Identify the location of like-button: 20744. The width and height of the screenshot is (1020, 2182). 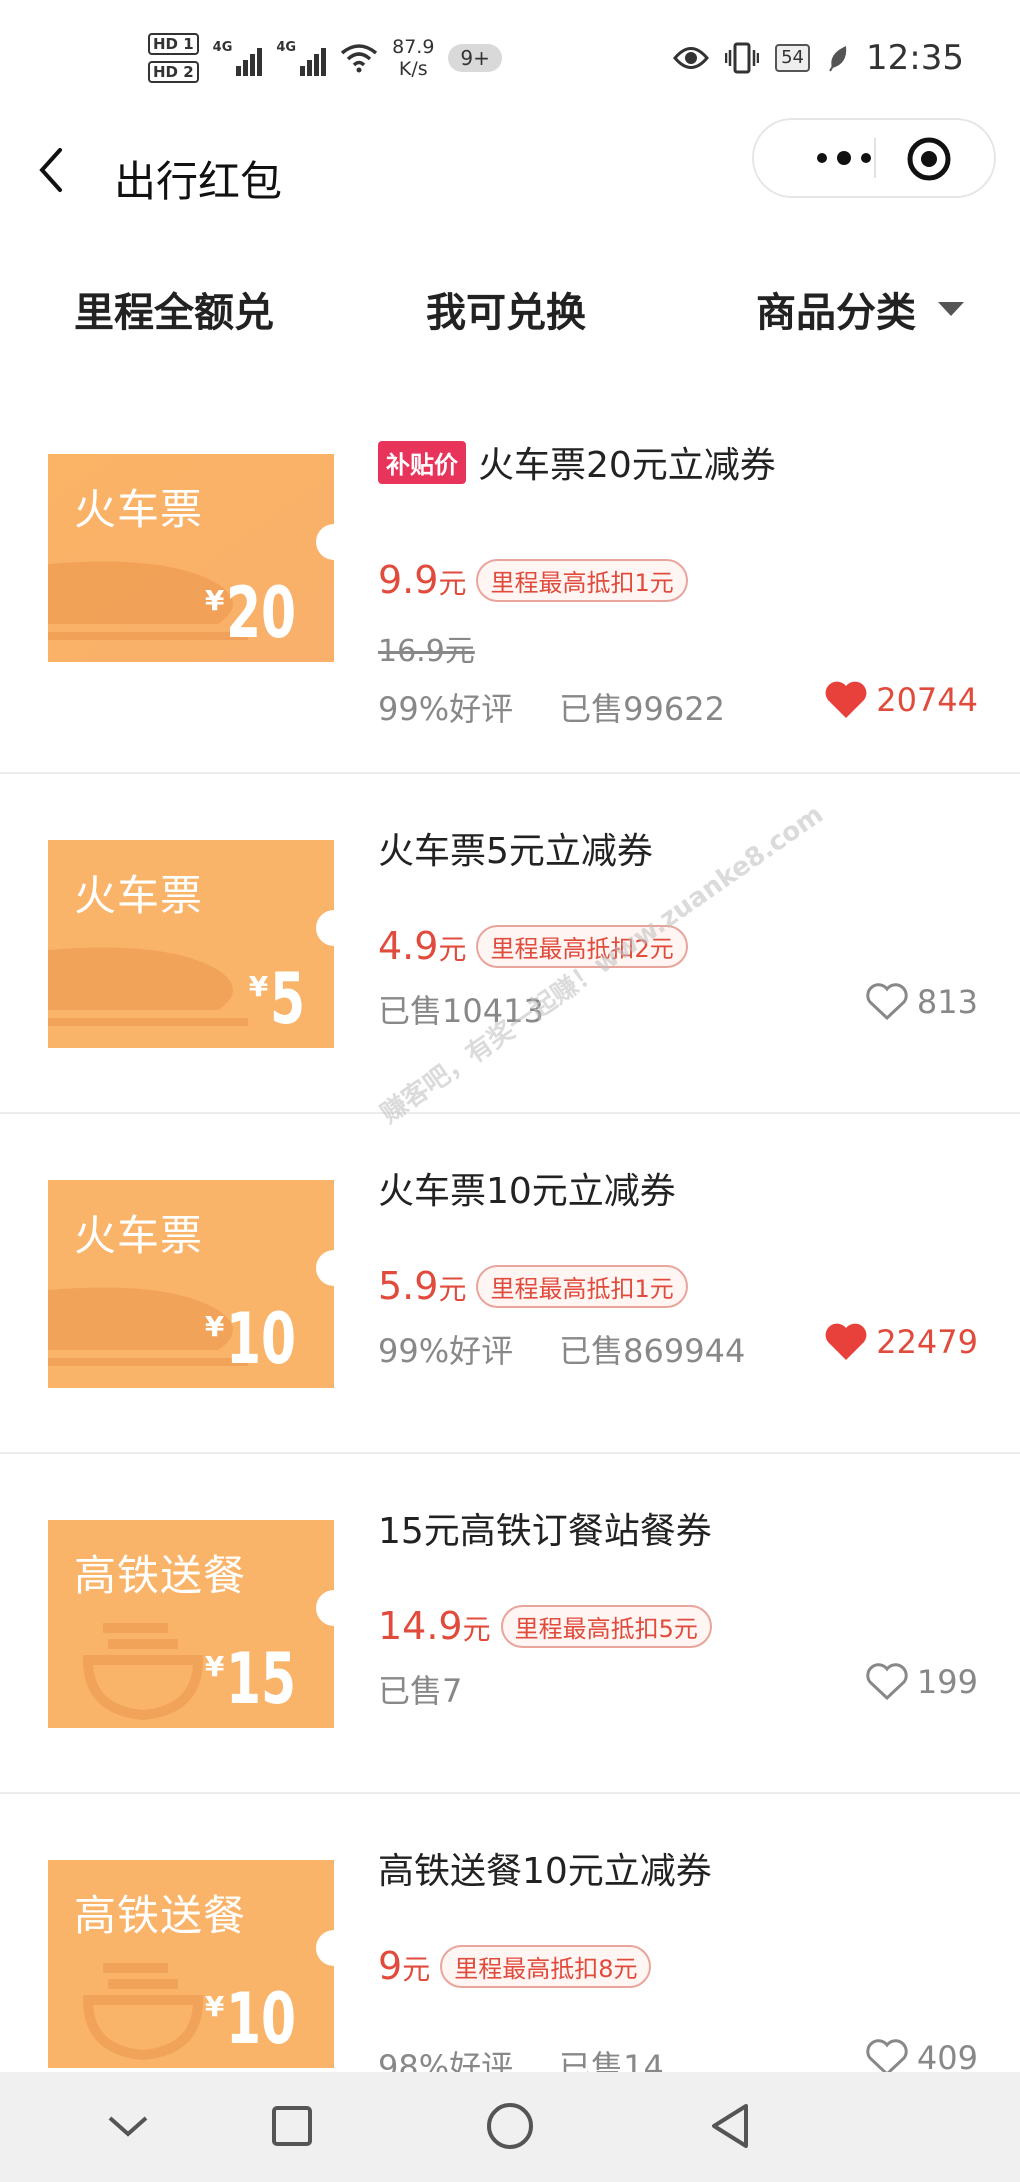
(901, 700).